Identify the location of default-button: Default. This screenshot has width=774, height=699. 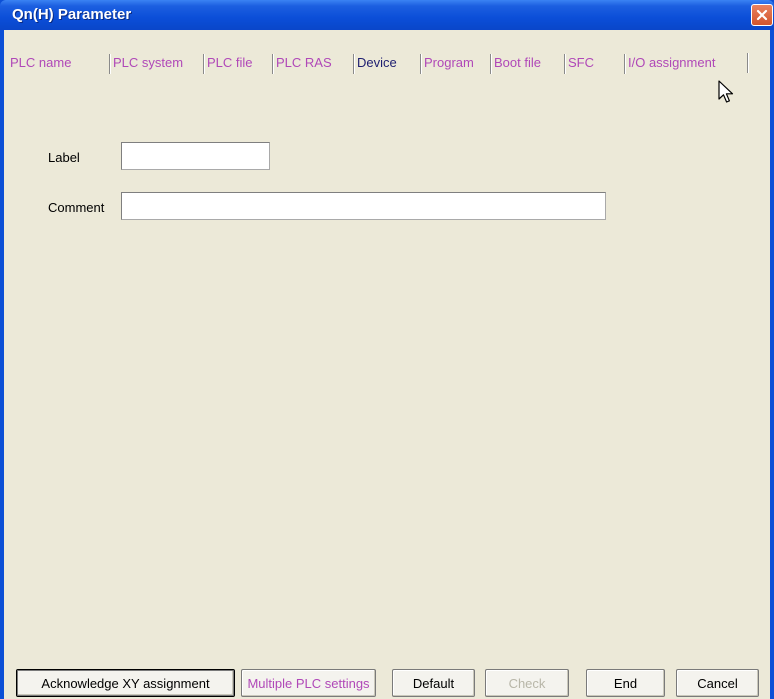
(433, 683).